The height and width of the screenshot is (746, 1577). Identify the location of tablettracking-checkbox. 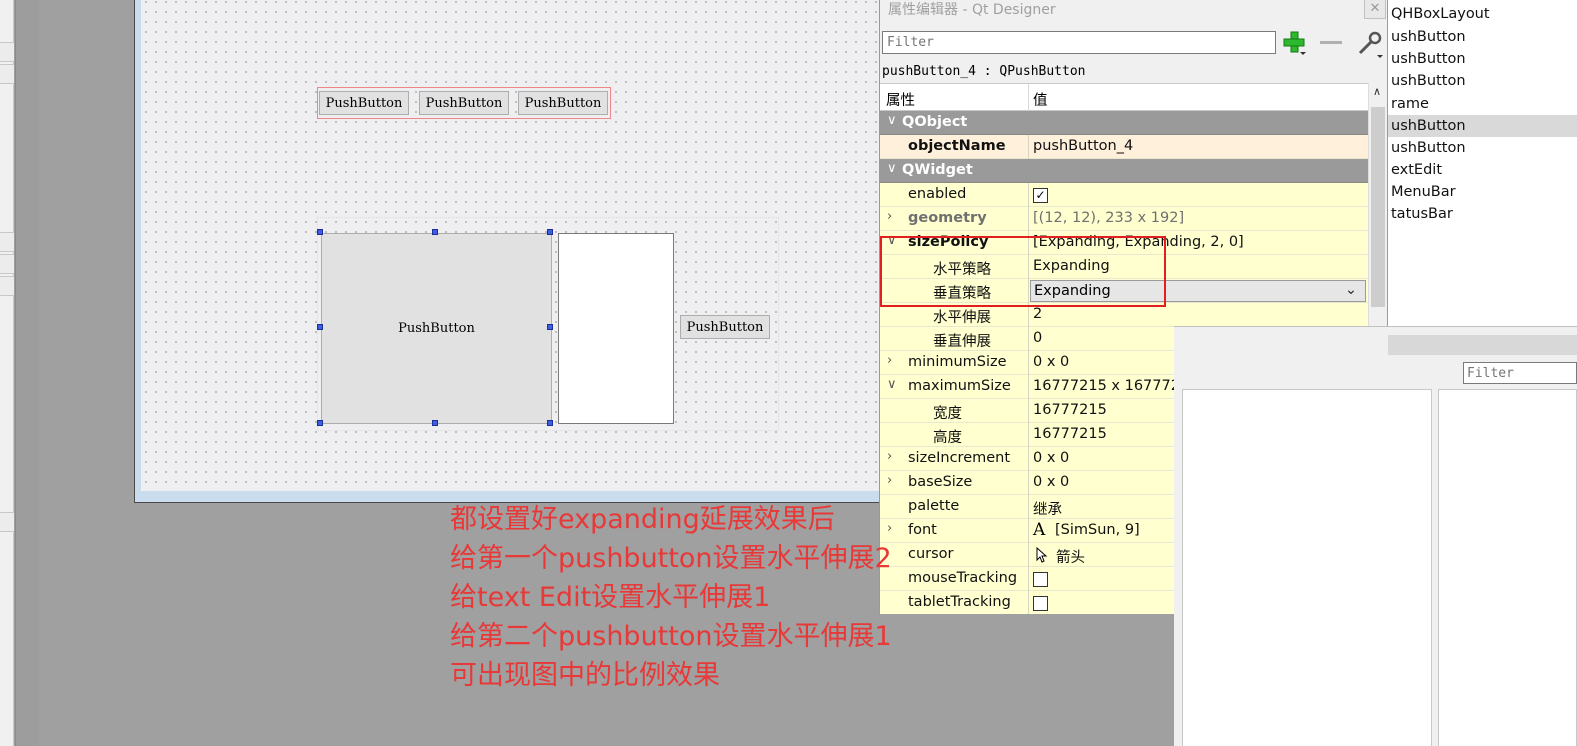
(1040, 603).